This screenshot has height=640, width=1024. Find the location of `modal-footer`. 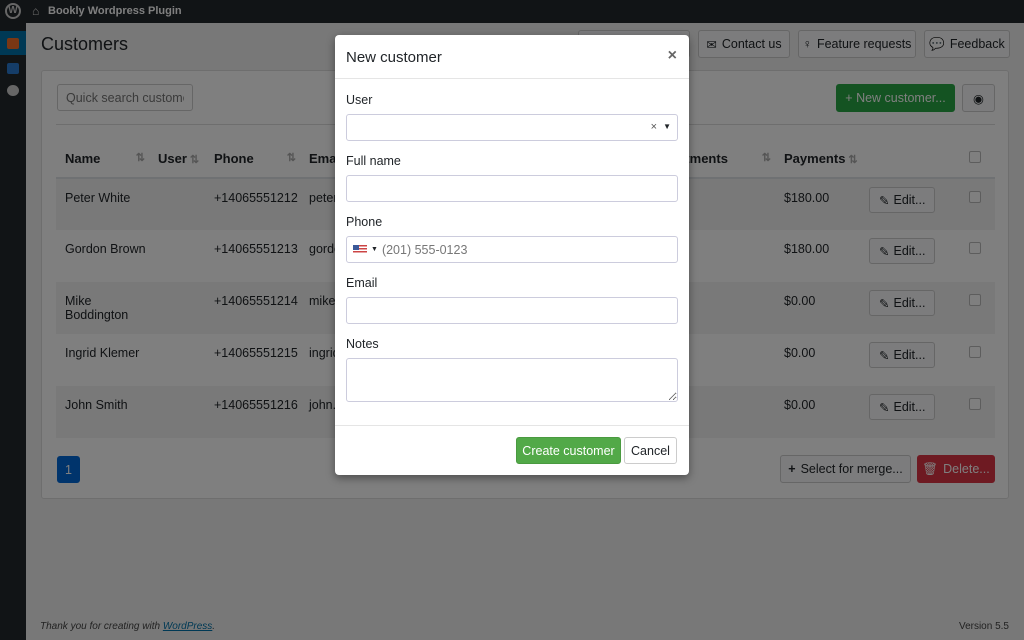

modal-footer is located at coordinates (512, 425).